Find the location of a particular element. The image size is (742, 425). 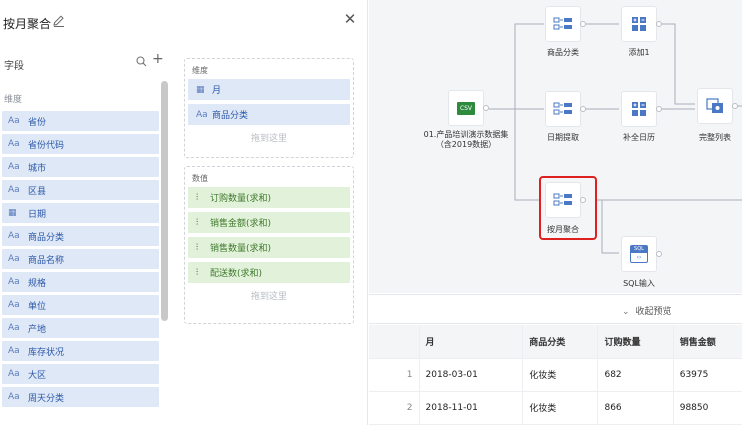

dimension-chip: Aa 商品分类 is located at coordinates (269, 114).